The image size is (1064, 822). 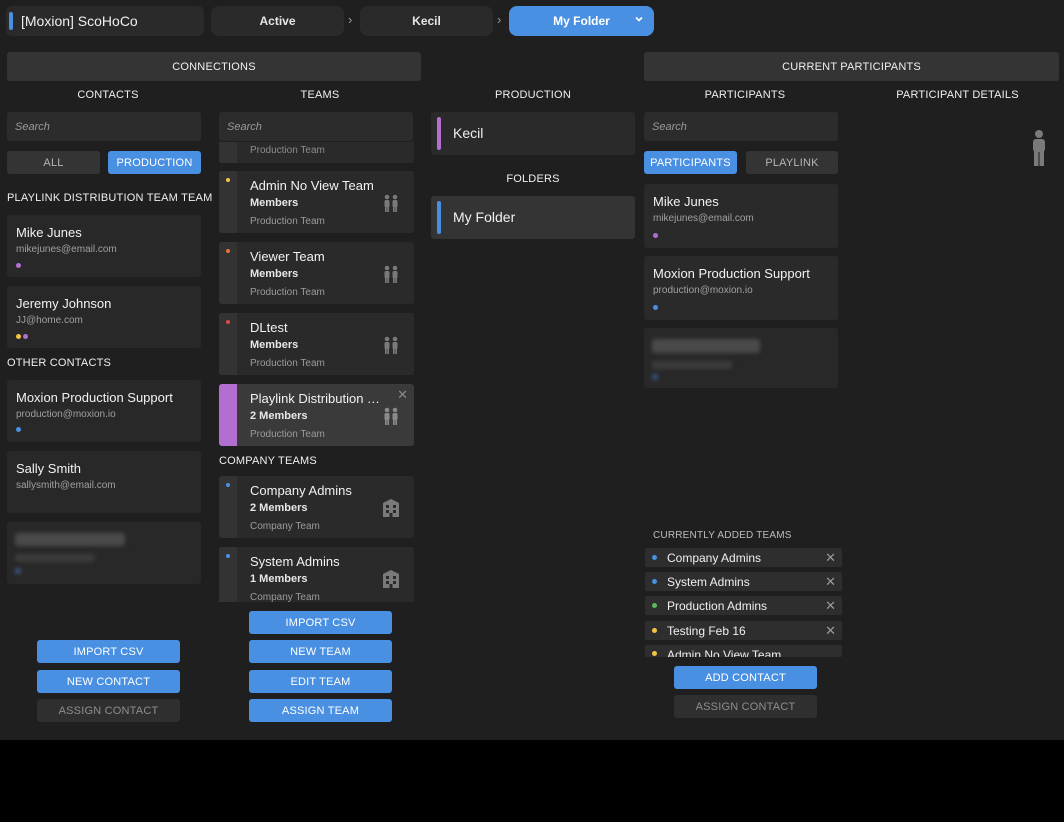 What do you see at coordinates (316, 344) in the screenshot?
I see `team-card: DLtest Members Production Team` at bounding box center [316, 344].